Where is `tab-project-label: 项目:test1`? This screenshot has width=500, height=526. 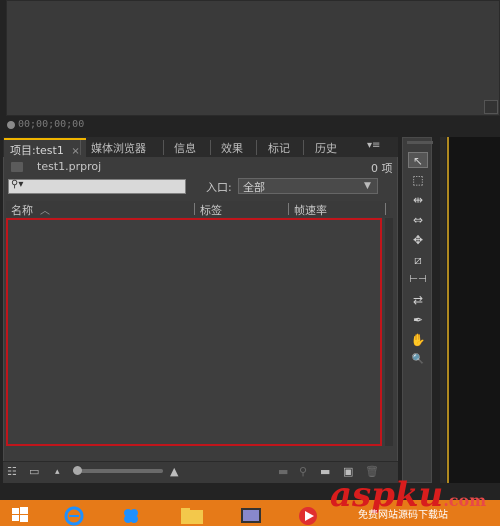 tab-project-label: 项目:test1 is located at coordinates (37, 150).